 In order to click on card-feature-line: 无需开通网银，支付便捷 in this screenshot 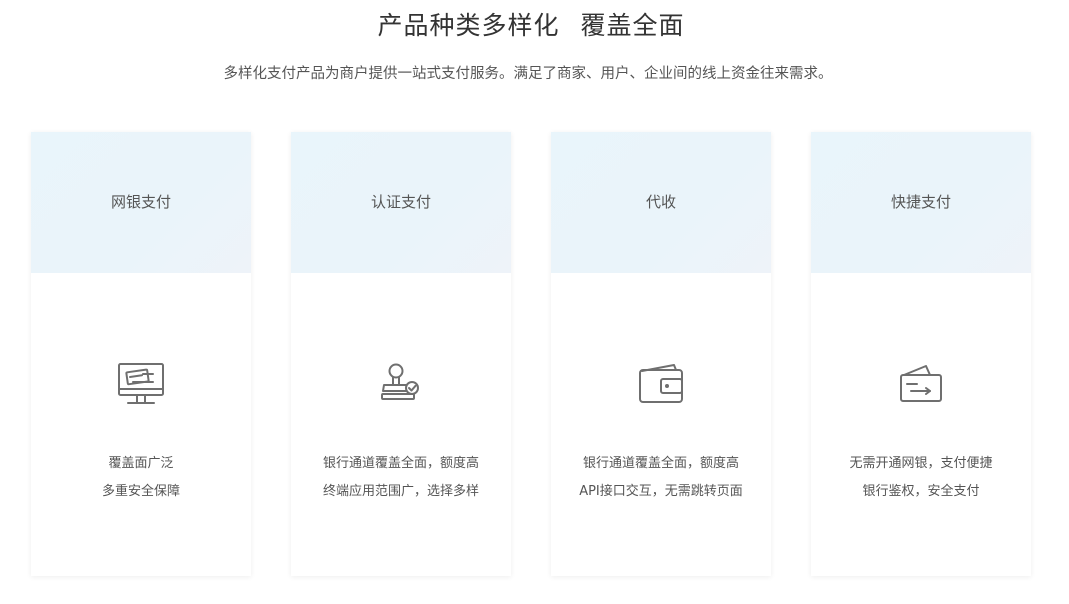, I will do `click(921, 463)`.